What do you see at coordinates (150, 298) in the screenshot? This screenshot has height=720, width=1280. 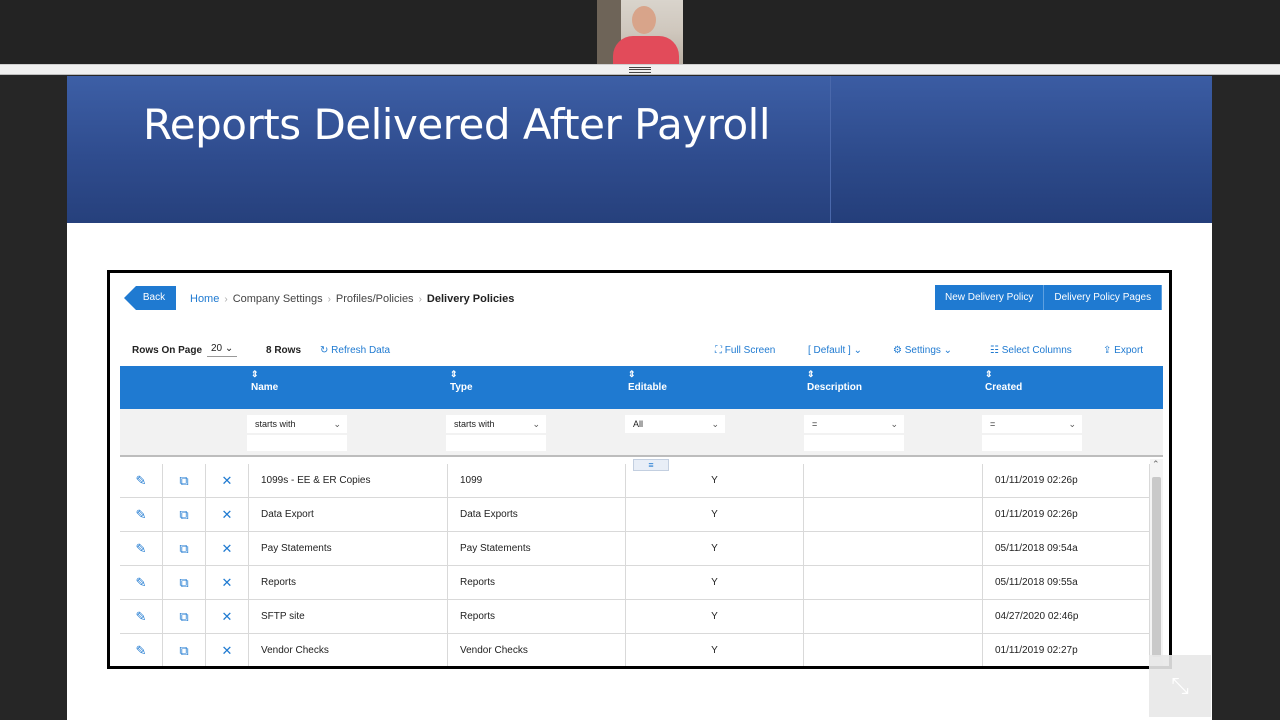 I see `back-button: Back` at bounding box center [150, 298].